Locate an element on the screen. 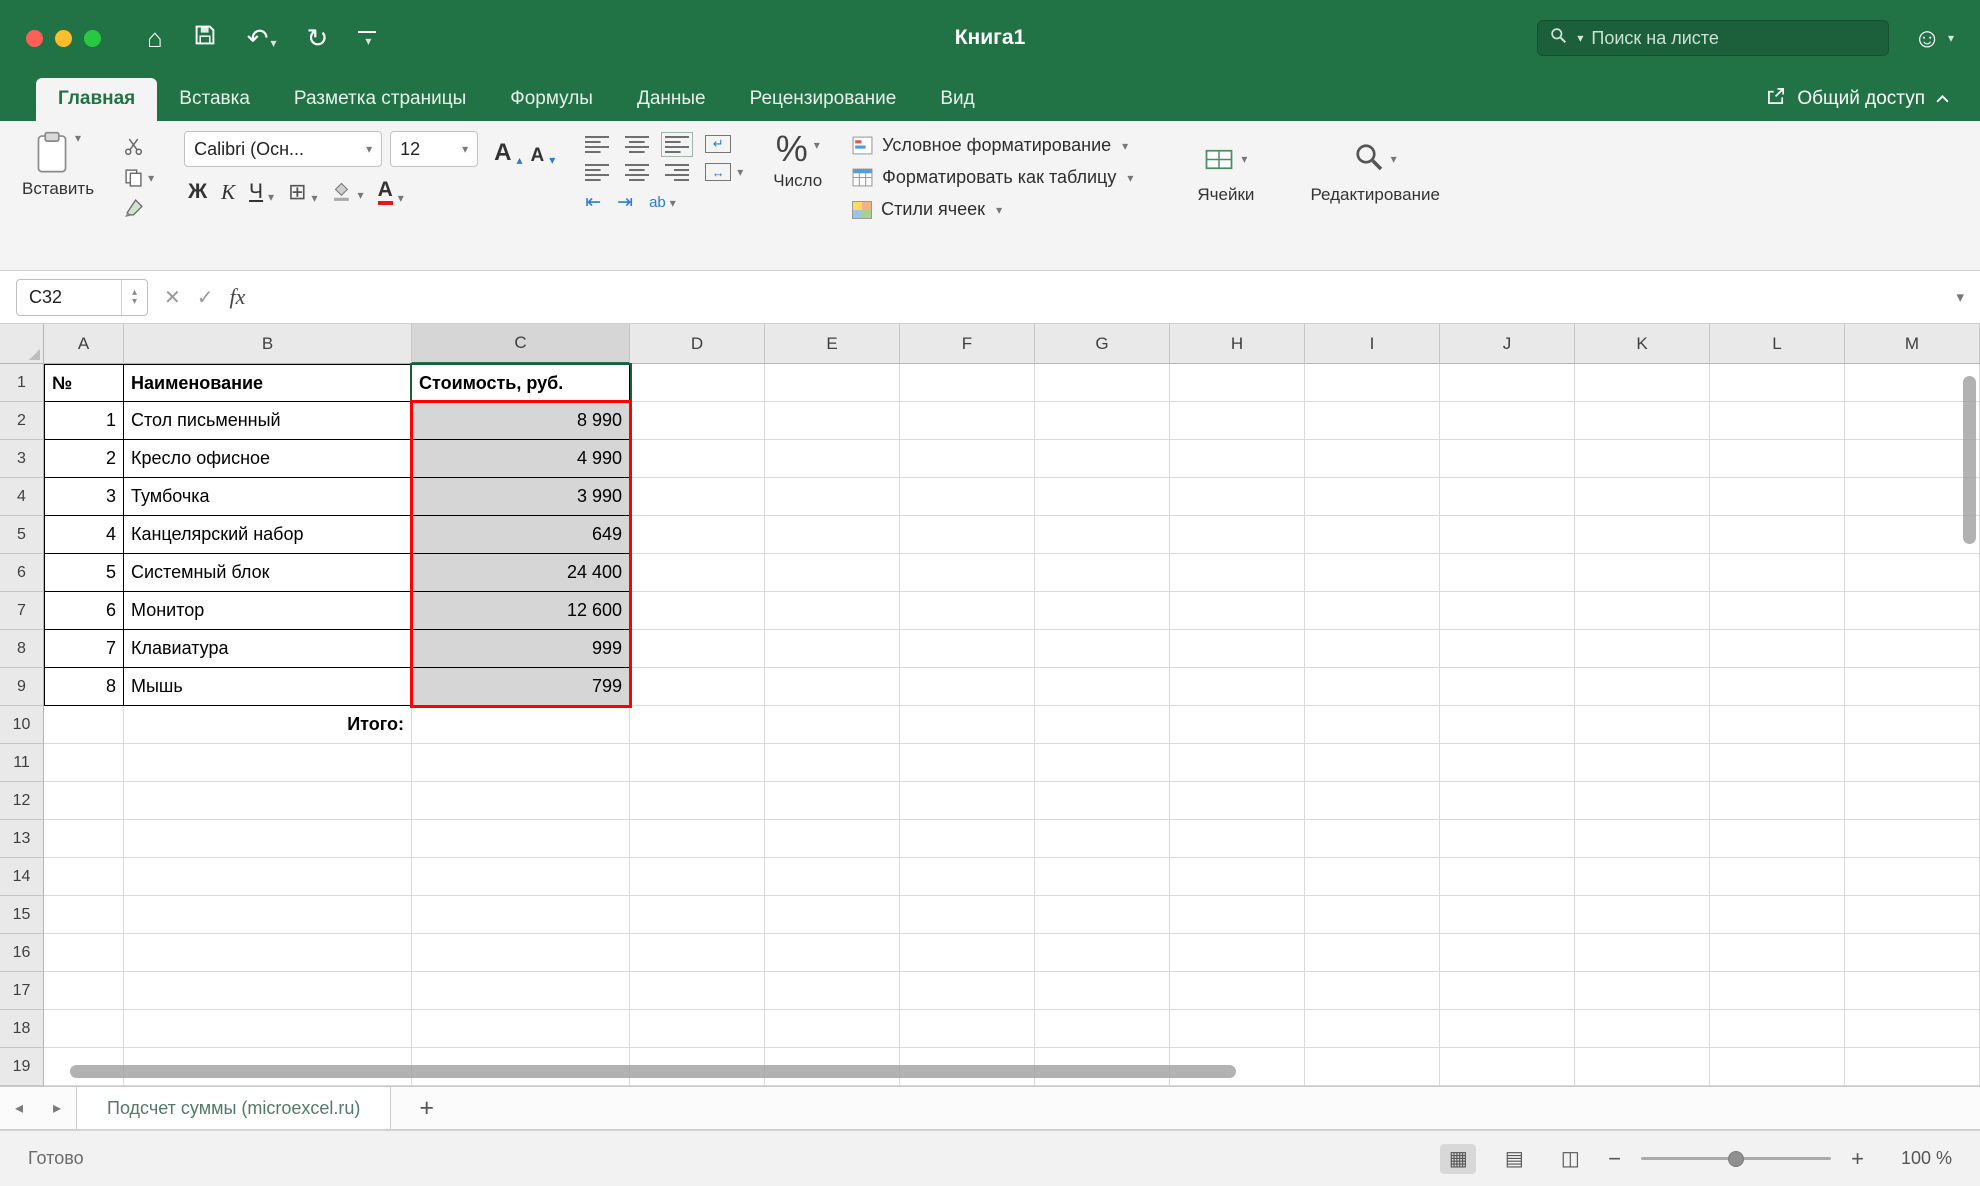  cell-L12 is located at coordinates (1777, 801).